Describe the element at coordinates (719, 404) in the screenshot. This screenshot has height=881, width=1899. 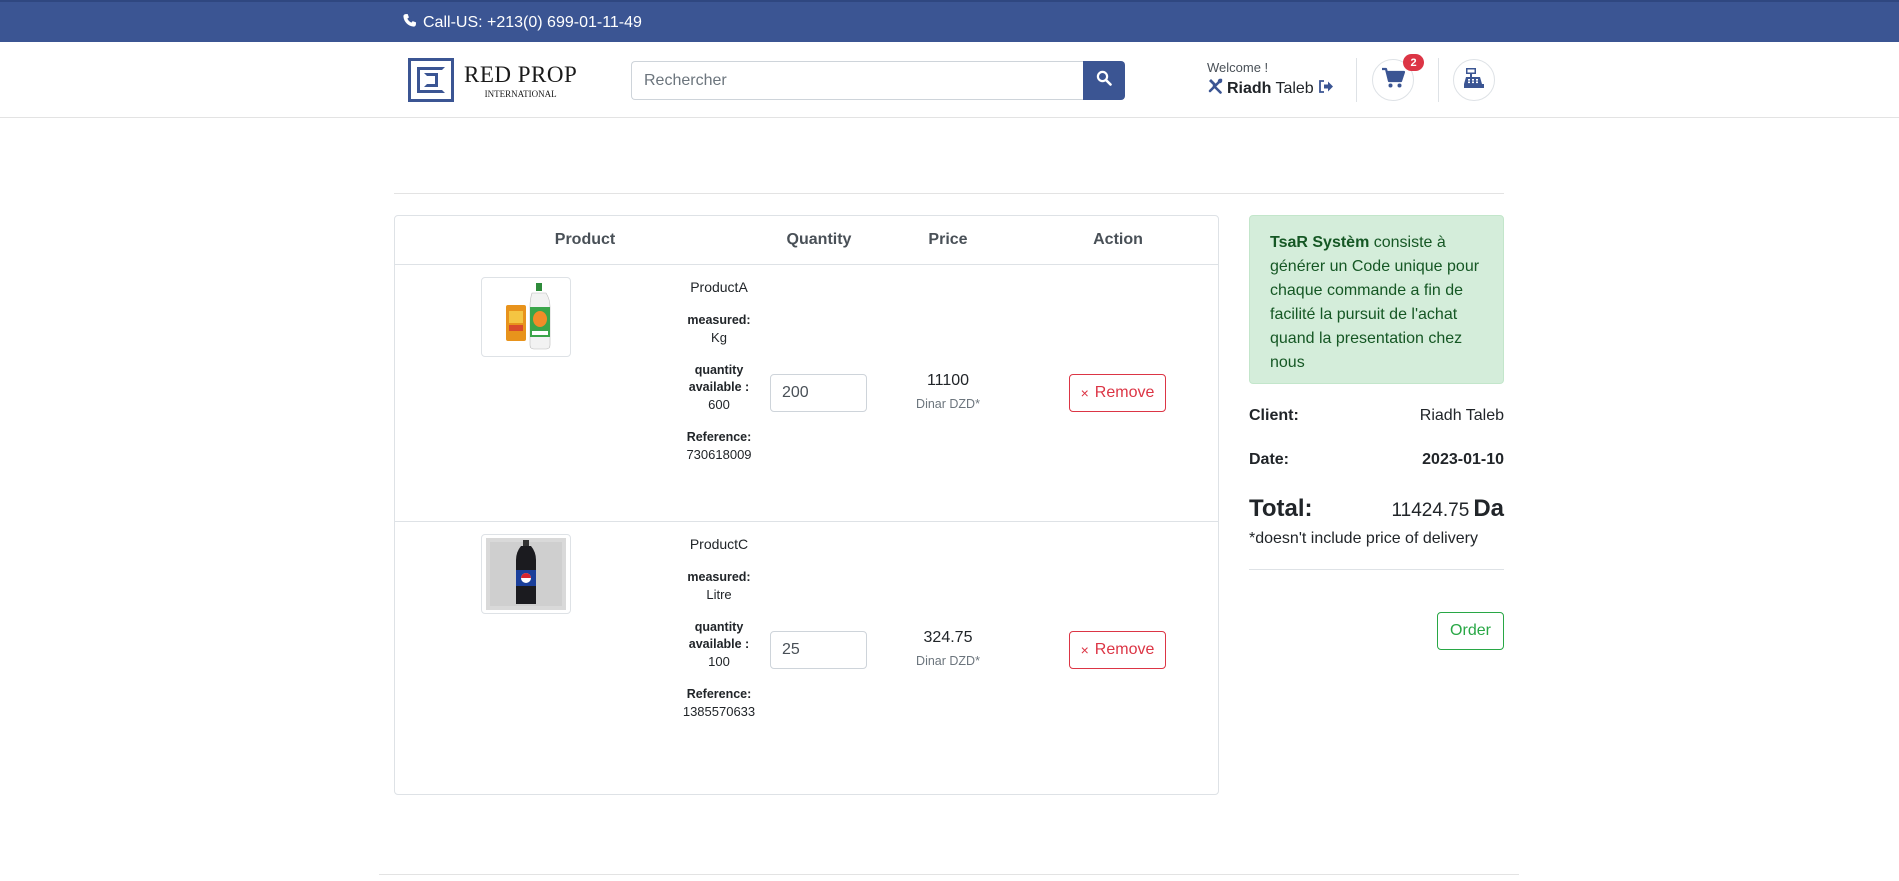
I see `available-value: 600` at that location.